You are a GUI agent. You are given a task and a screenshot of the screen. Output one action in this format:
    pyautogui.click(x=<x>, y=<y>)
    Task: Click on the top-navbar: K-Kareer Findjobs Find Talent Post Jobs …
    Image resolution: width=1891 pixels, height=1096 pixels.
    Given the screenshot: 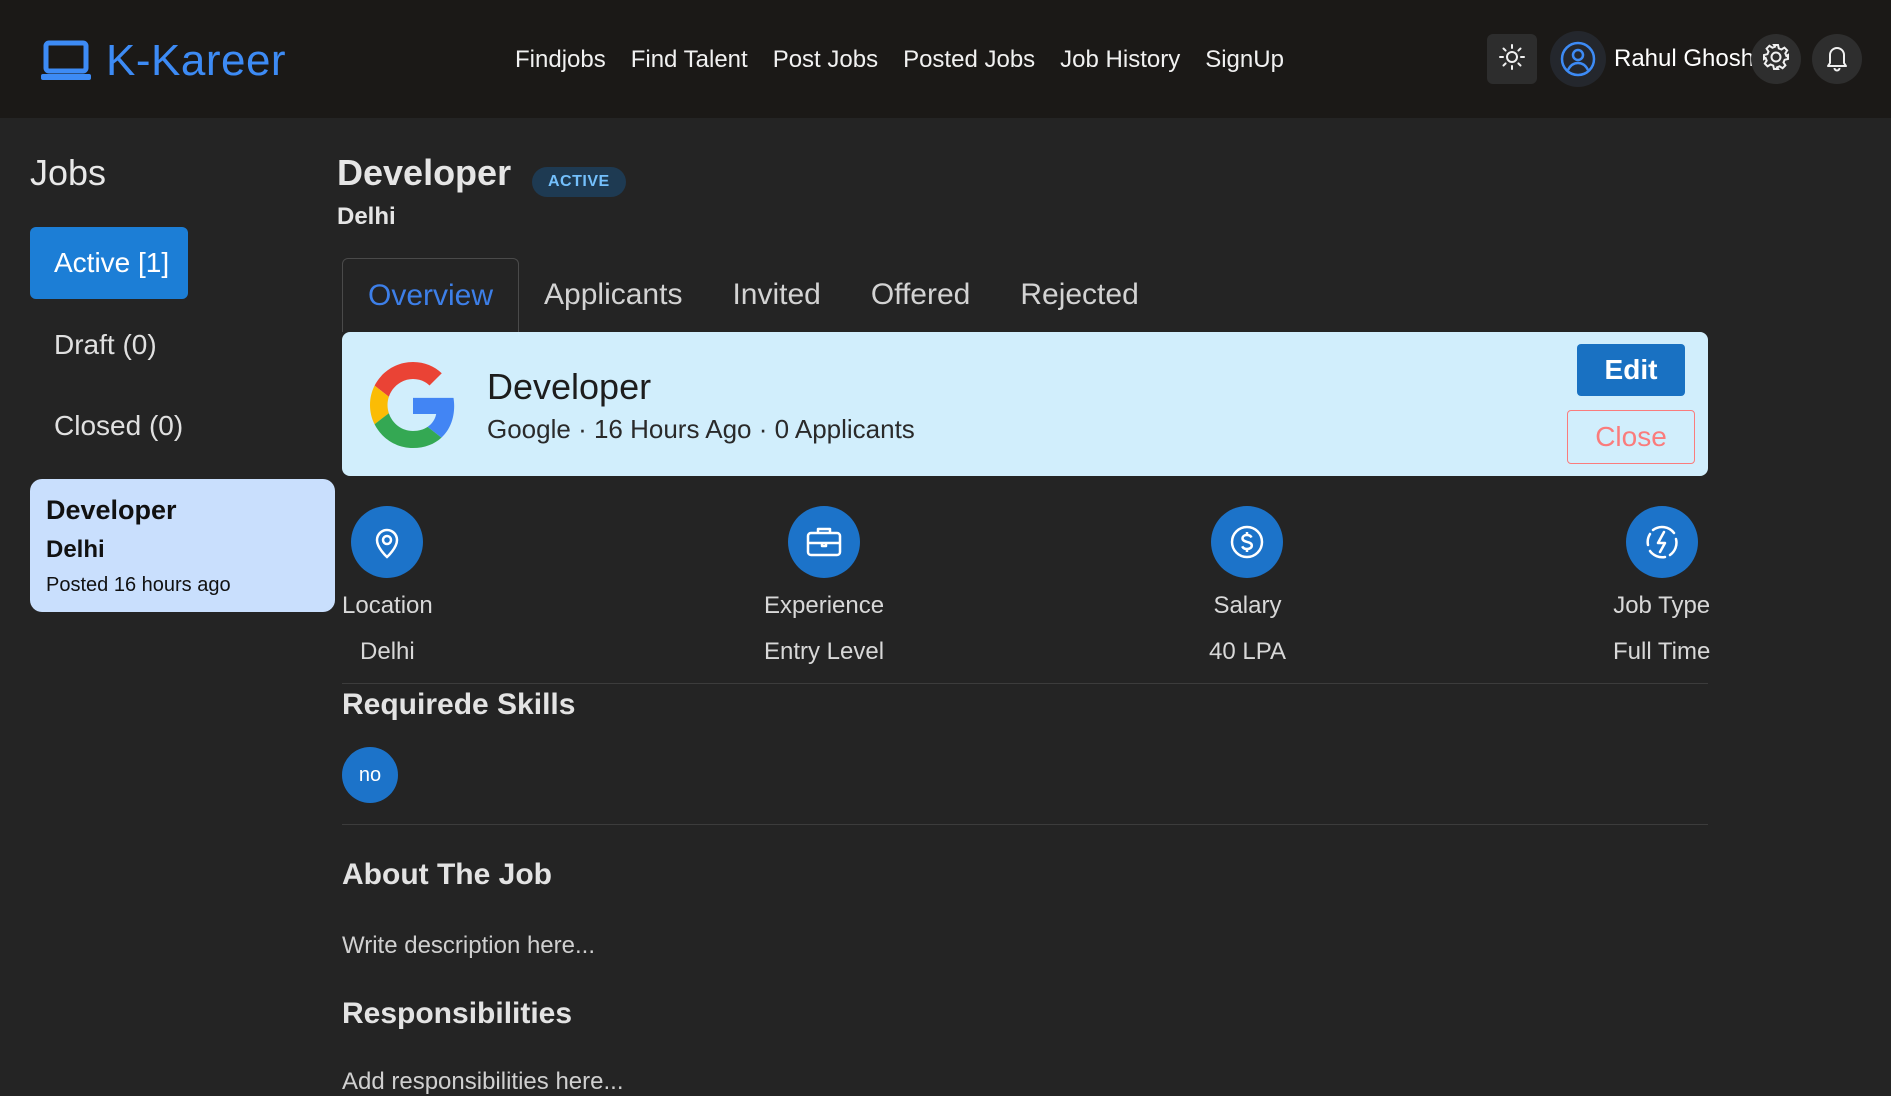 What is the action you would take?
    pyautogui.click(x=945, y=59)
    